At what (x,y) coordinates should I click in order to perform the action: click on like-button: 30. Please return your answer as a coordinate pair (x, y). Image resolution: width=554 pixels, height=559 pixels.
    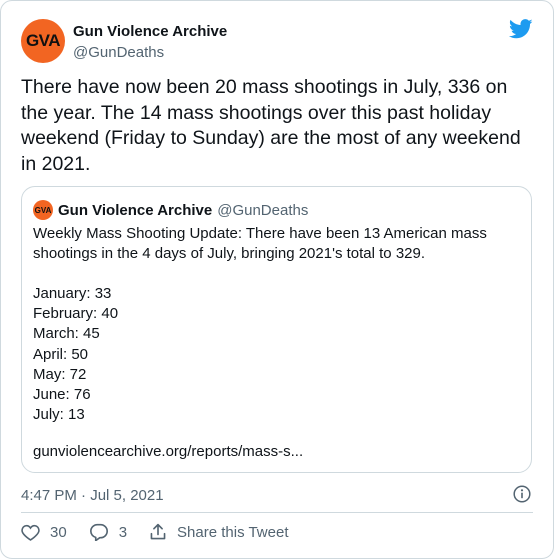
    Looking at the image, I should click on (44, 532).